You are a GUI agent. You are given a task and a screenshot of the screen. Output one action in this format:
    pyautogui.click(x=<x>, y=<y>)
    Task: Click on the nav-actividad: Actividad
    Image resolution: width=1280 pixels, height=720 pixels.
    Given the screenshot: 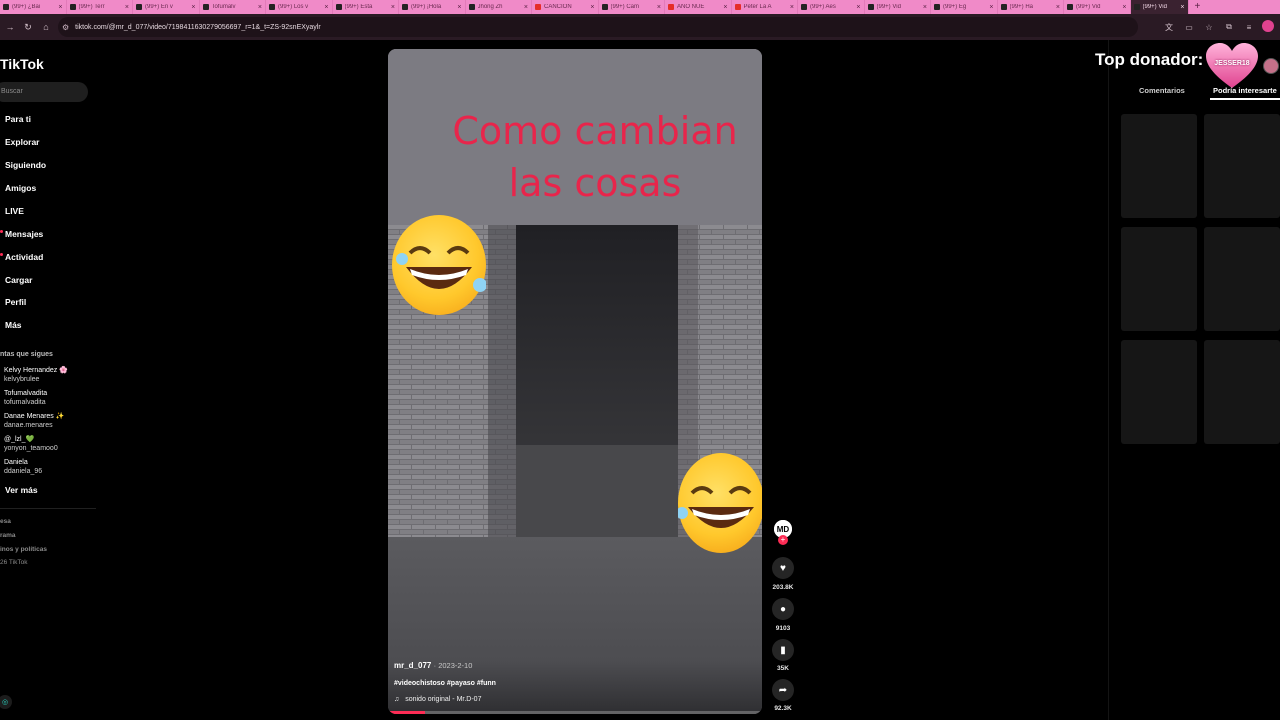 What is the action you would take?
    pyautogui.click(x=24, y=257)
    